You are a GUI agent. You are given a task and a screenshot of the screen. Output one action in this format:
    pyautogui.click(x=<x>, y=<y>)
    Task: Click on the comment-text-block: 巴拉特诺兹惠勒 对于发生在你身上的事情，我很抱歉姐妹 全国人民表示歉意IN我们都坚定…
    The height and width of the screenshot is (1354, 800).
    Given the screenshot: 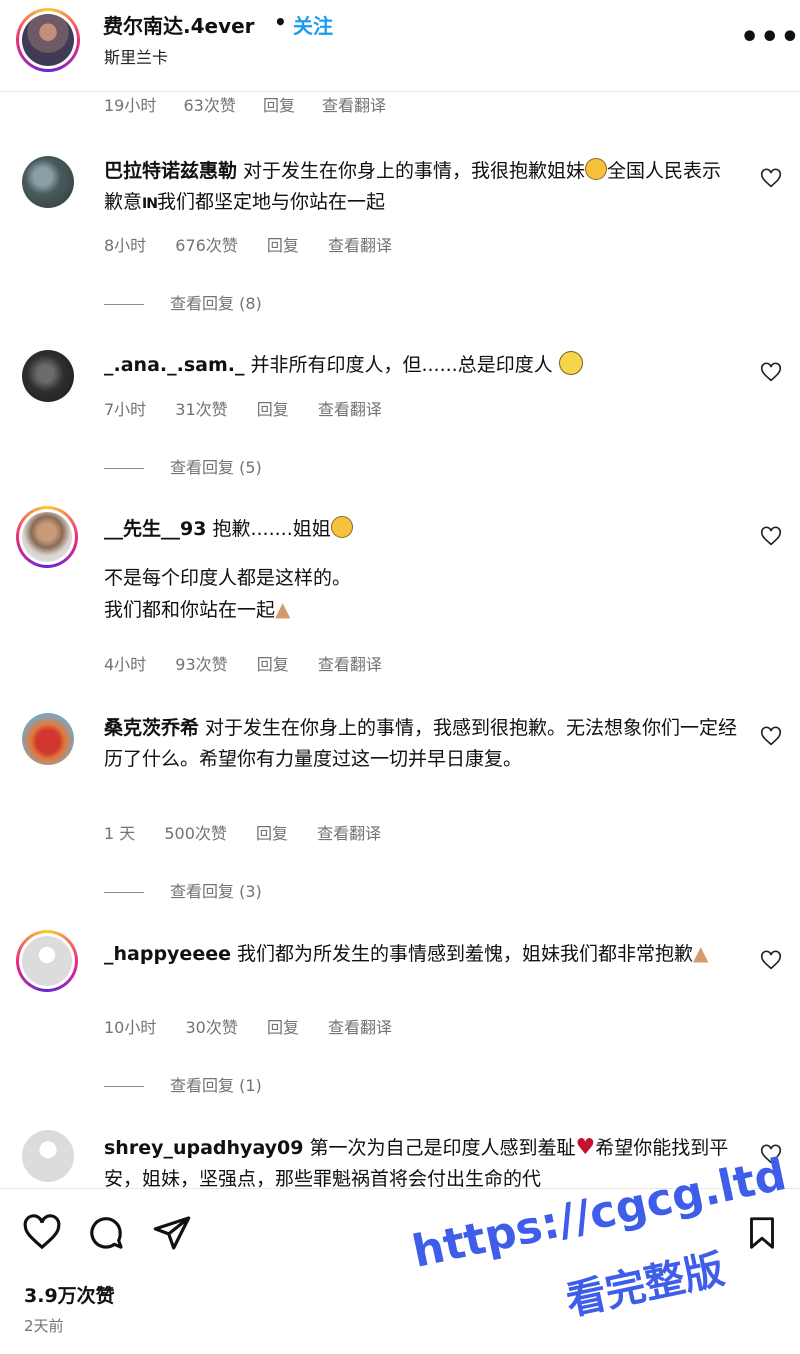 What is the action you would take?
    pyautogui.click(x=422, y=188)
    